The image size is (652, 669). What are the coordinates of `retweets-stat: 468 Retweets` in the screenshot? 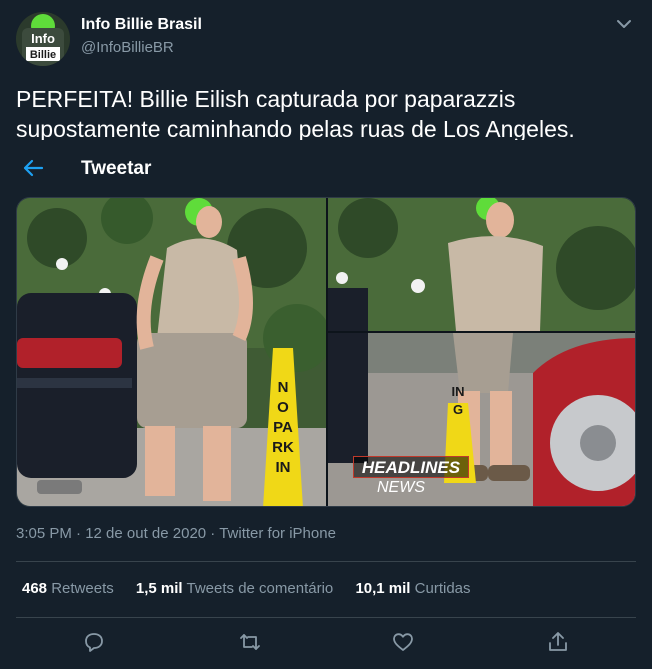 It's located at (70, 588).